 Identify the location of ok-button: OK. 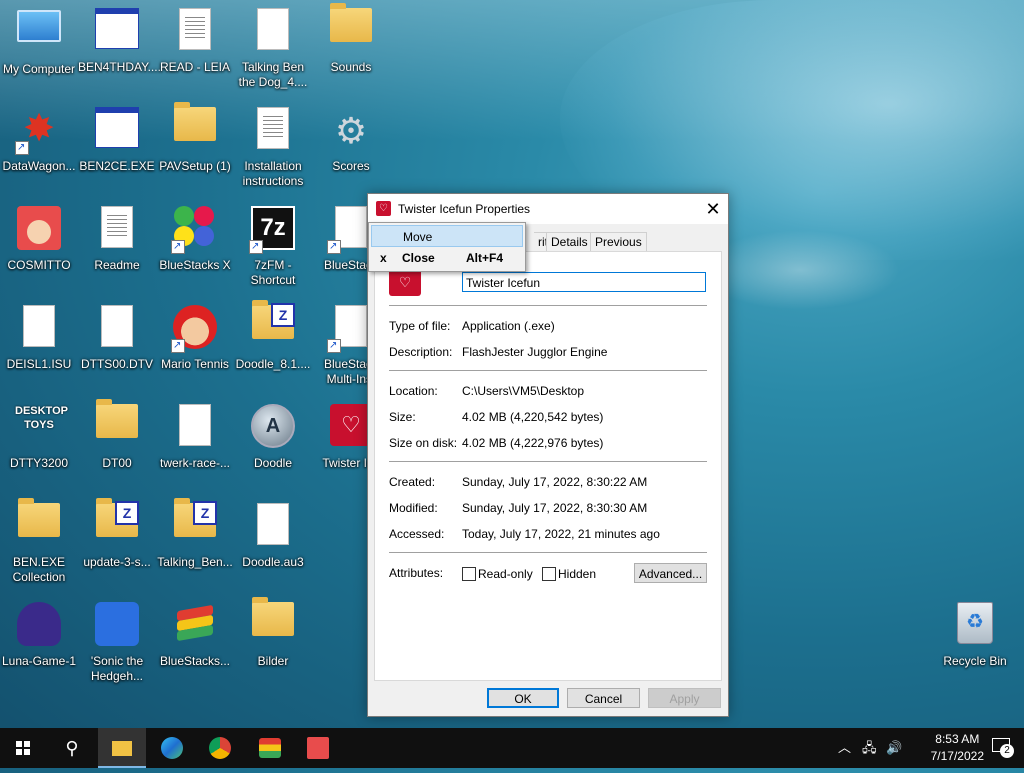
(523, 698).